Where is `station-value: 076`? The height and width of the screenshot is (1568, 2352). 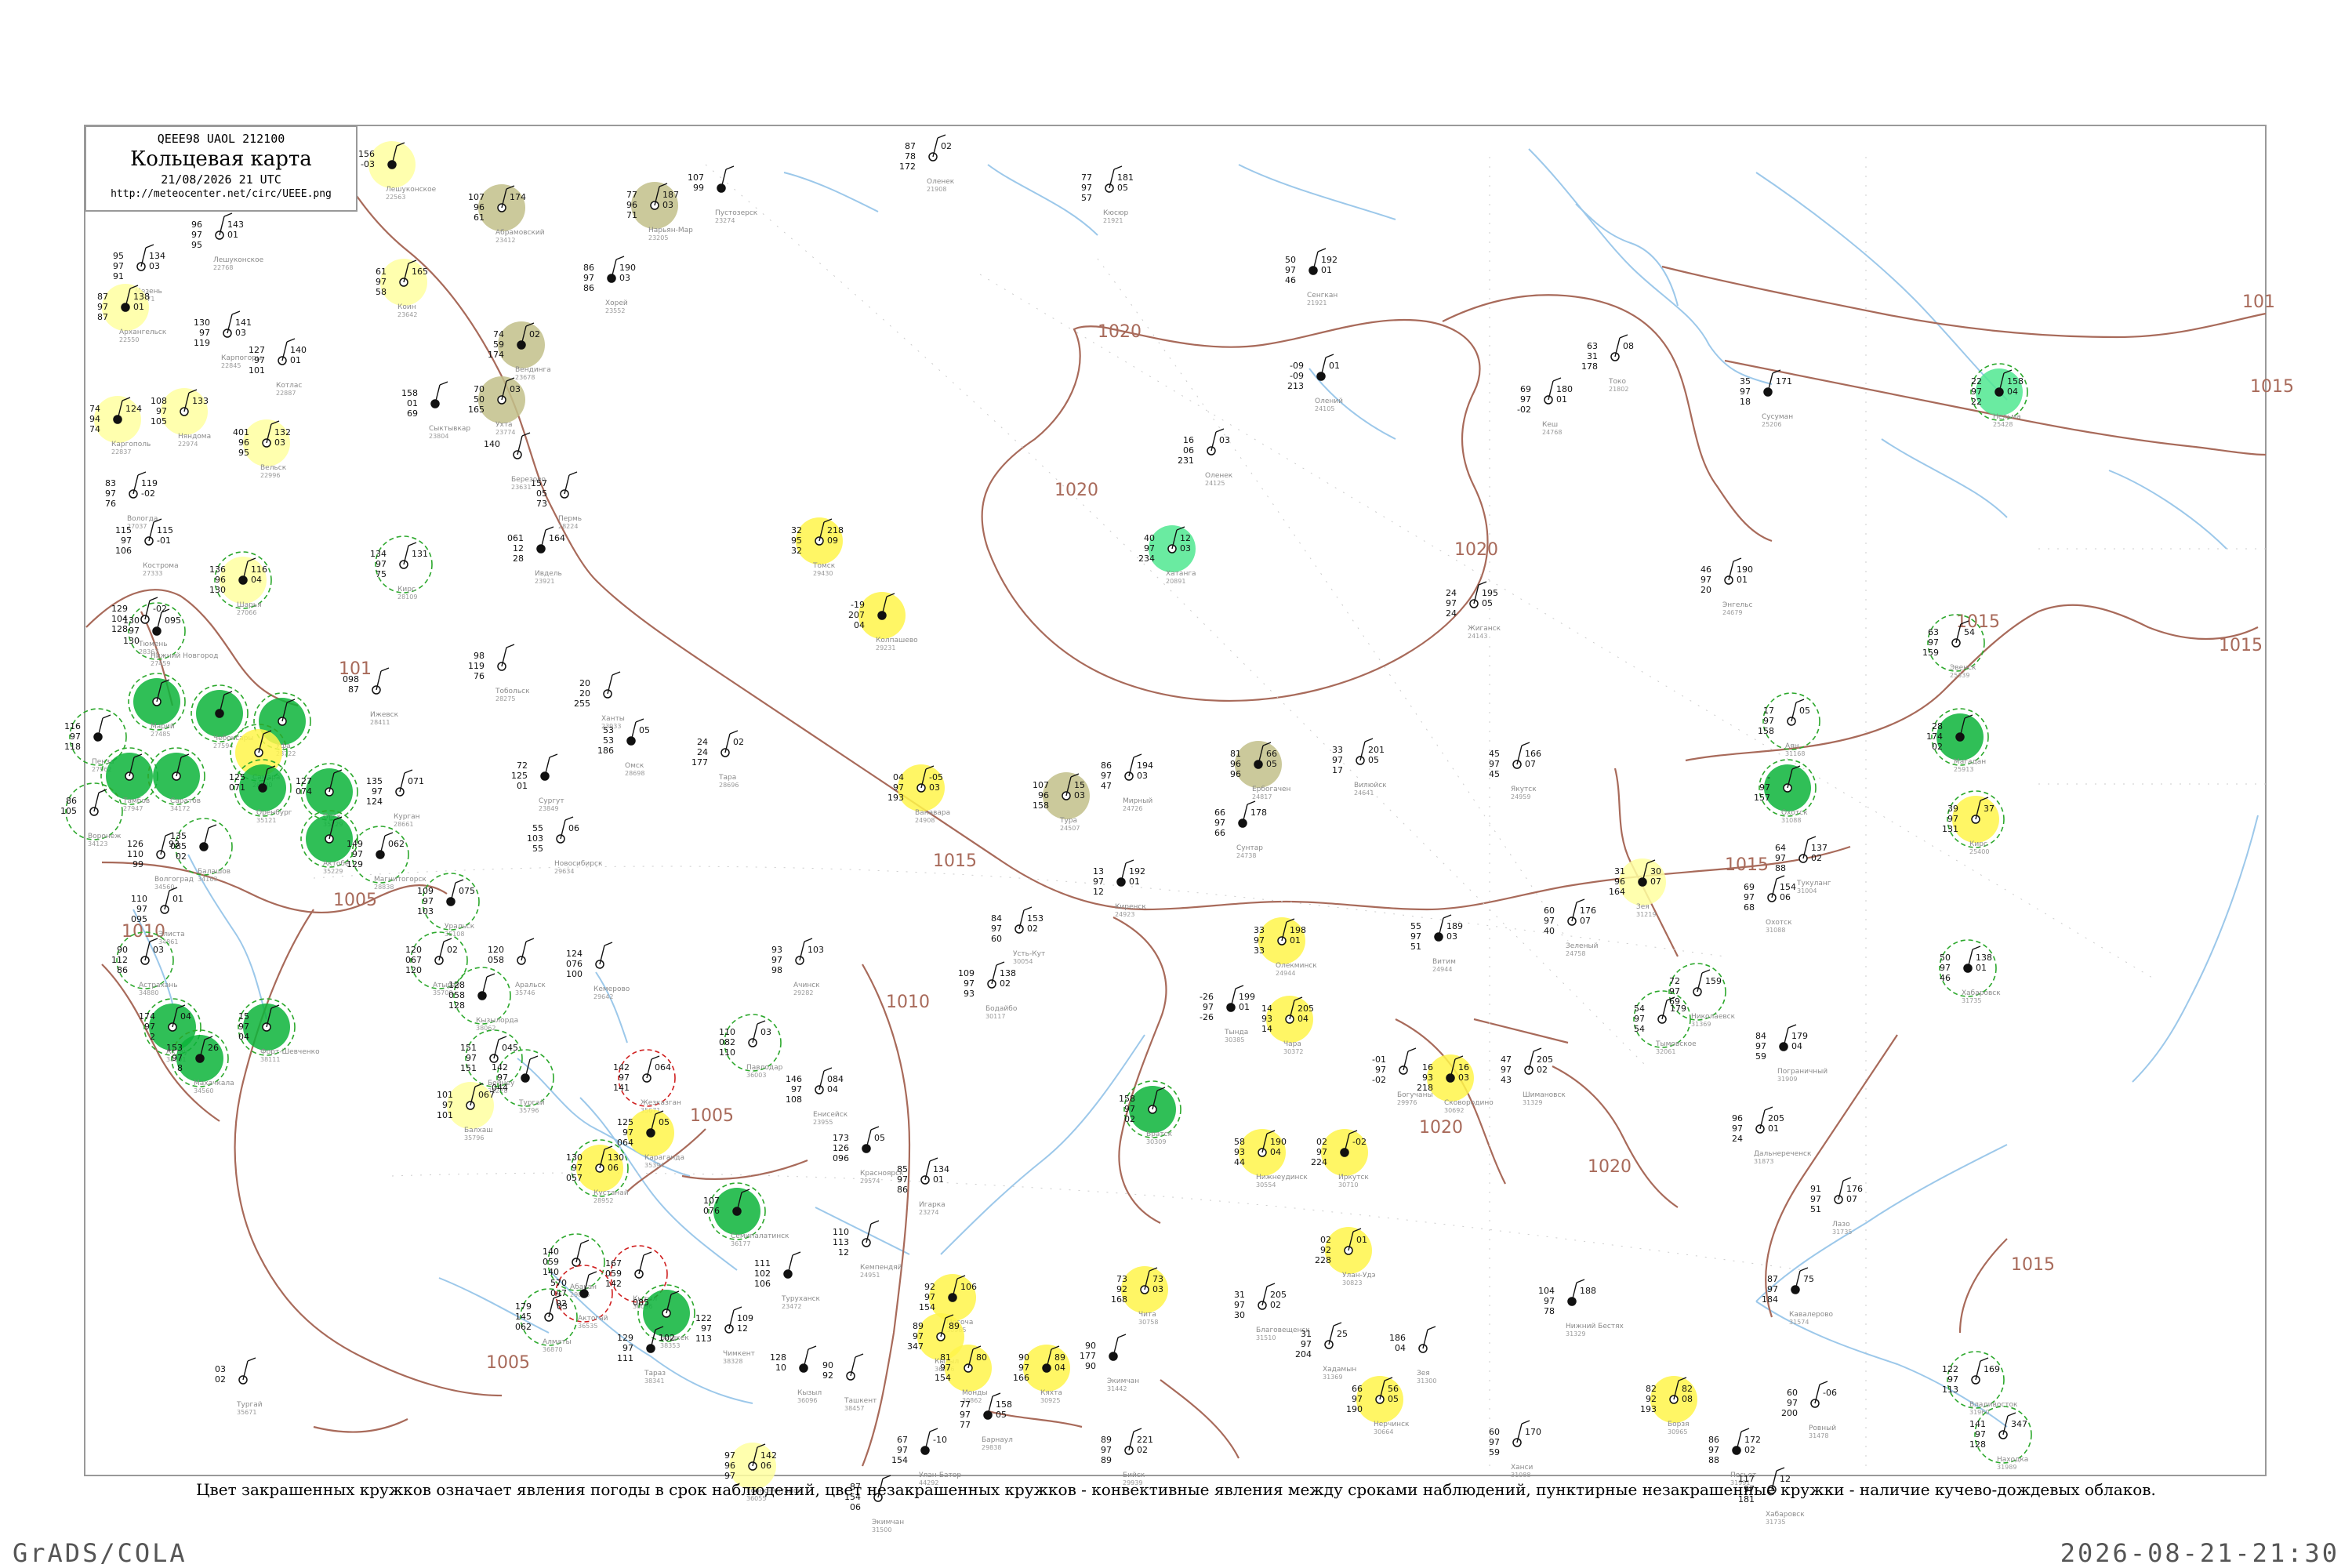
station-value: 076 is located at coordinates (711, 1211).